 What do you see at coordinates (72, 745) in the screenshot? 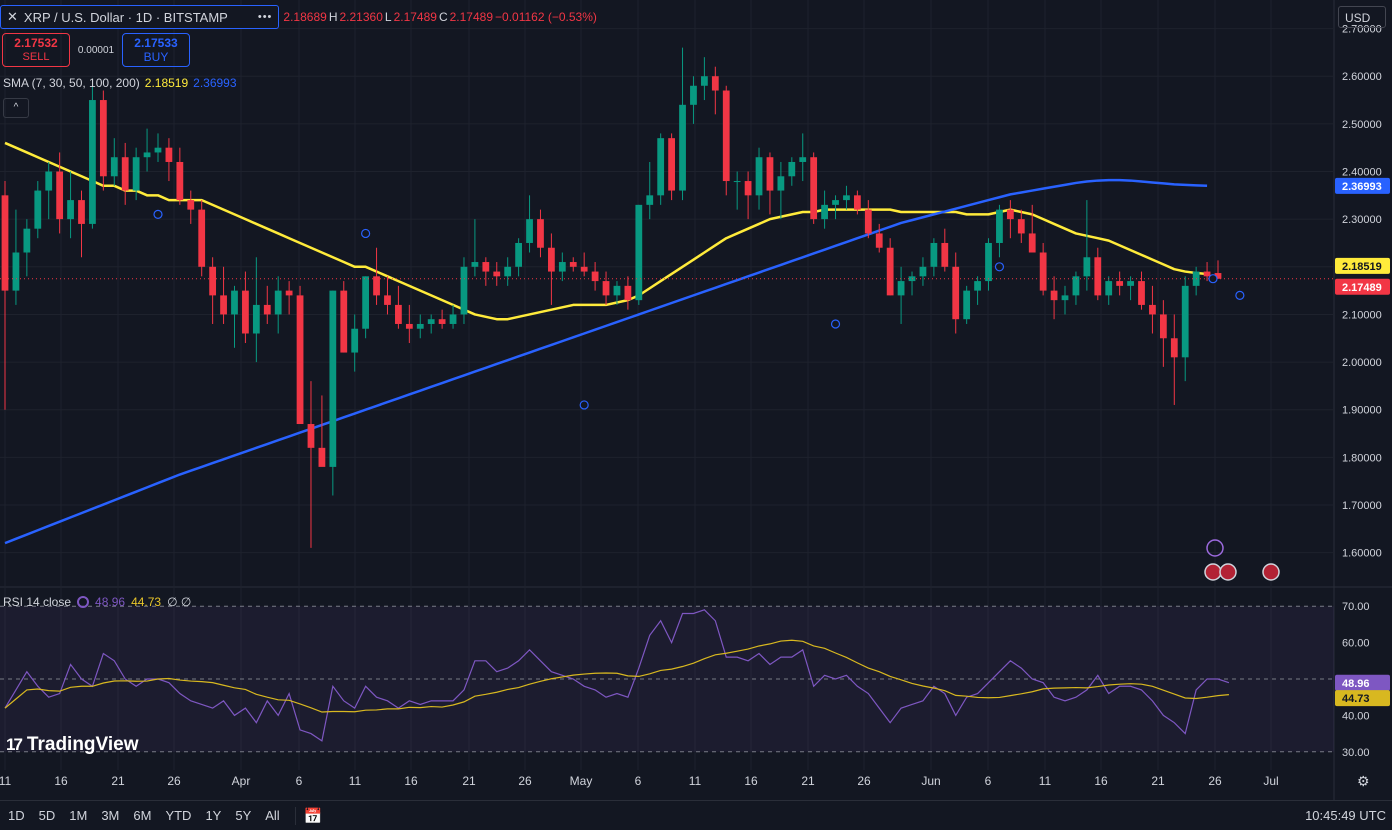
I see `tradingview-logo: 17 TradingView` at bounding box center [72, 745].